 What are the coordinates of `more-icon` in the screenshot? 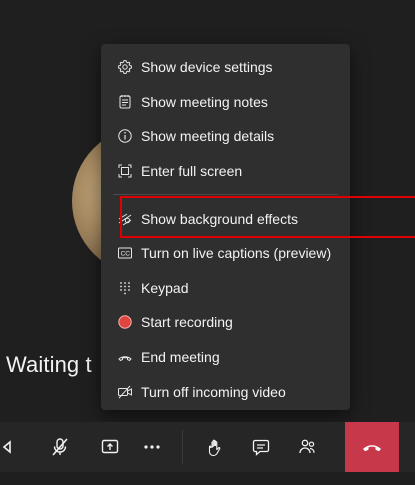 It's located at (152, 447).